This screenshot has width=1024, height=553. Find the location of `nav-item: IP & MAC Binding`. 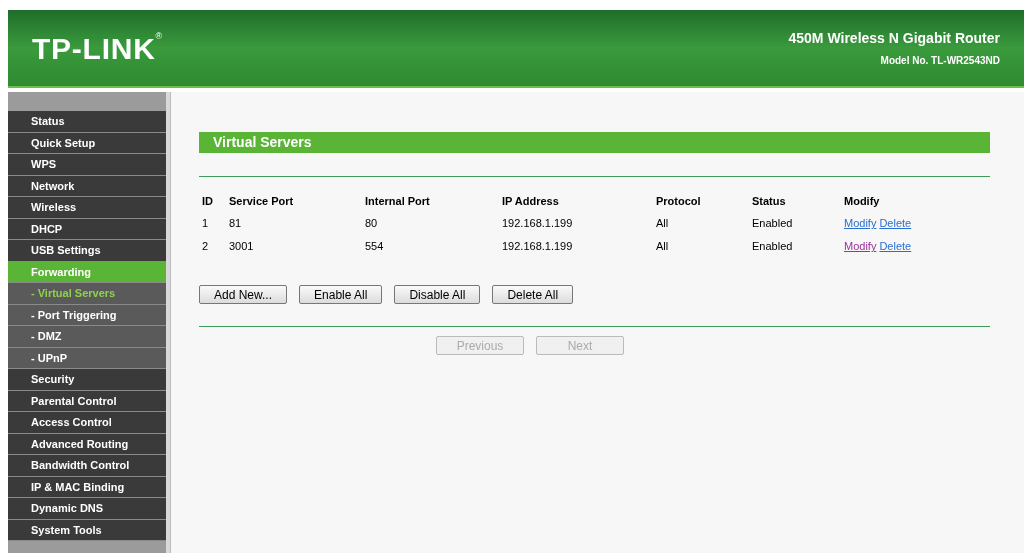

nav-item: IP & MAC Binding is located at coordinates (87, 487).